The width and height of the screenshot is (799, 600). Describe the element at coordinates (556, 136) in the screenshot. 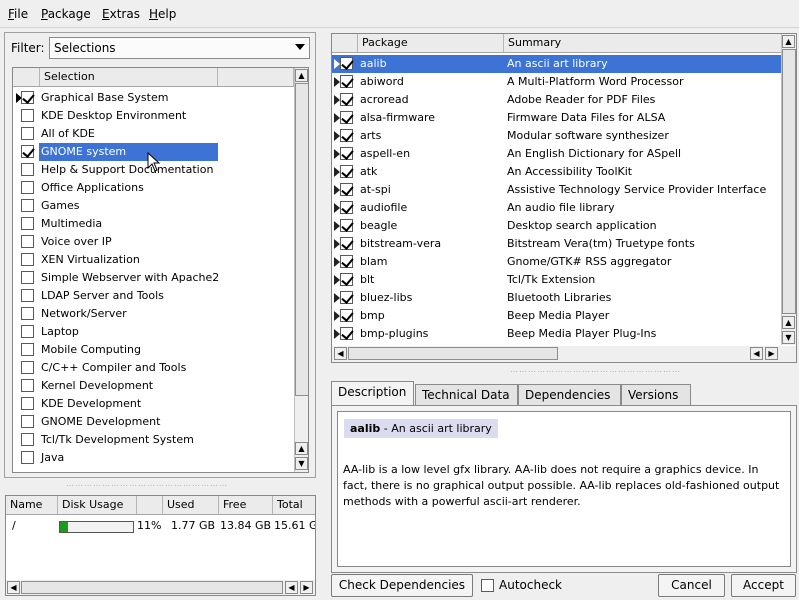

I see `table-row: arts Modular software synthesizer` at that location.